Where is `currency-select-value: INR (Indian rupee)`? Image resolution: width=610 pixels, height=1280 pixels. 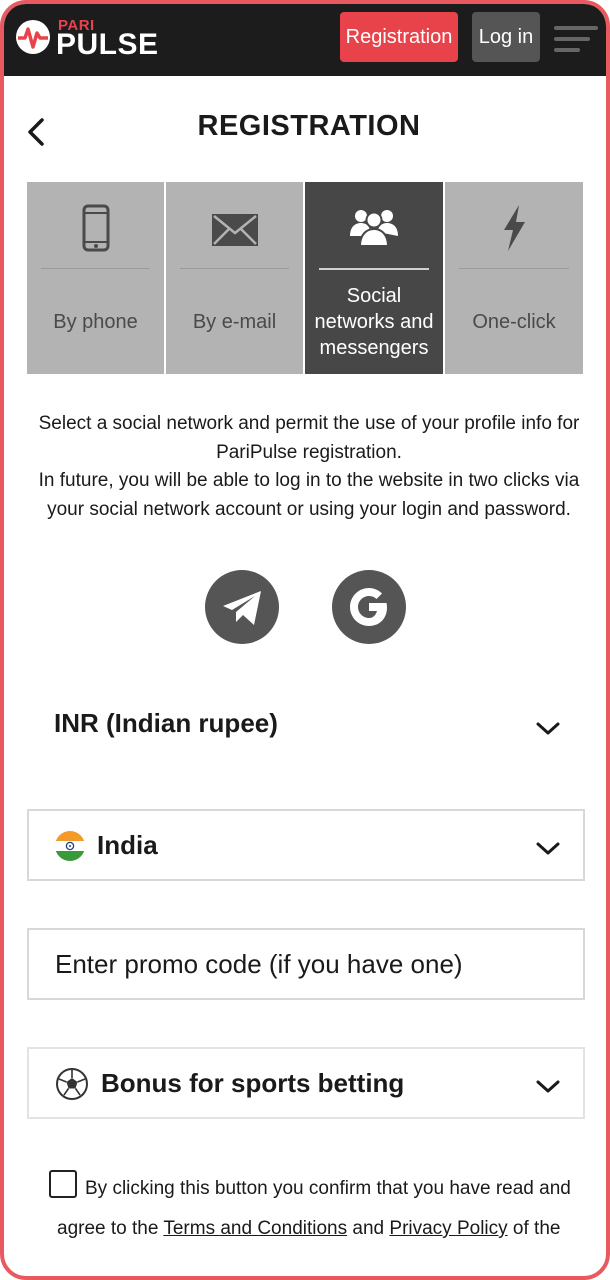
currency-select-value: INR (Indian rupee) is located at coordinates (166, 723).